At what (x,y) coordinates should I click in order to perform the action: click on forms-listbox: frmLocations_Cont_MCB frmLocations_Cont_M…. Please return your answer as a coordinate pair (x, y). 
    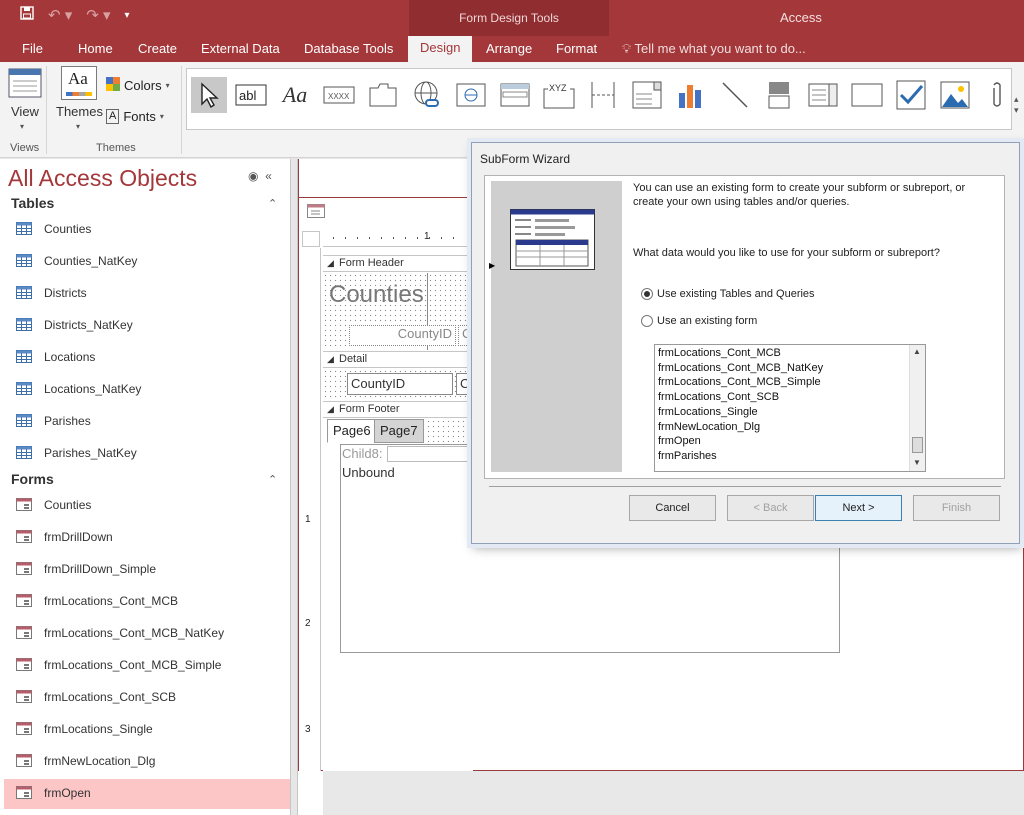
    Looking at the image, I should click on (790, 408).